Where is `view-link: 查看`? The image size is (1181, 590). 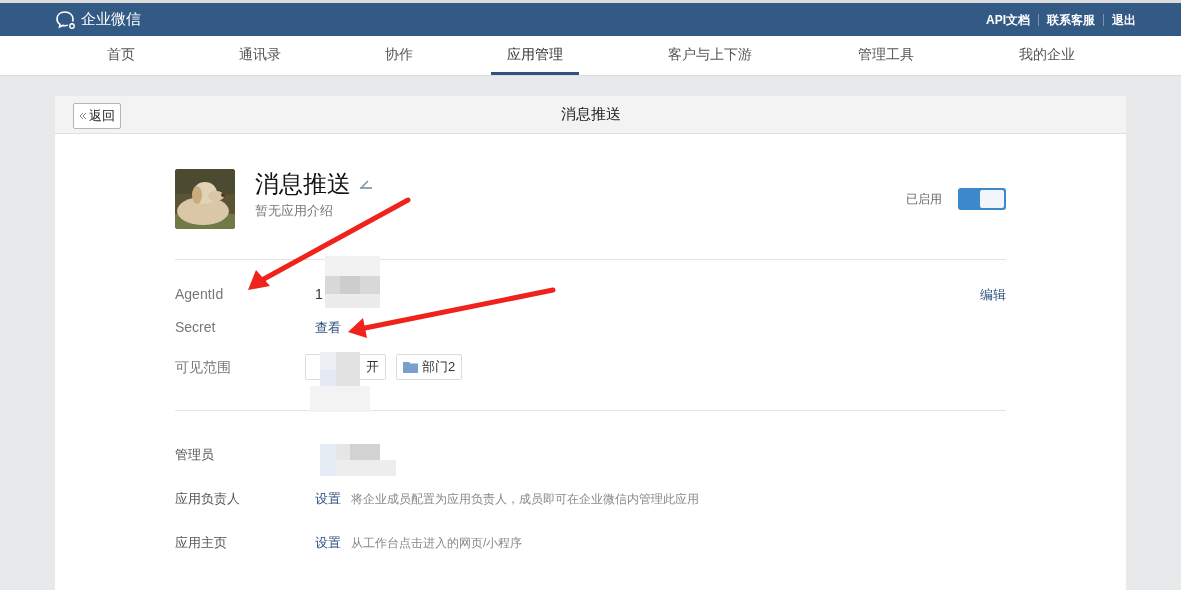
view-link: 查看 is located at coordinates (328, 327).